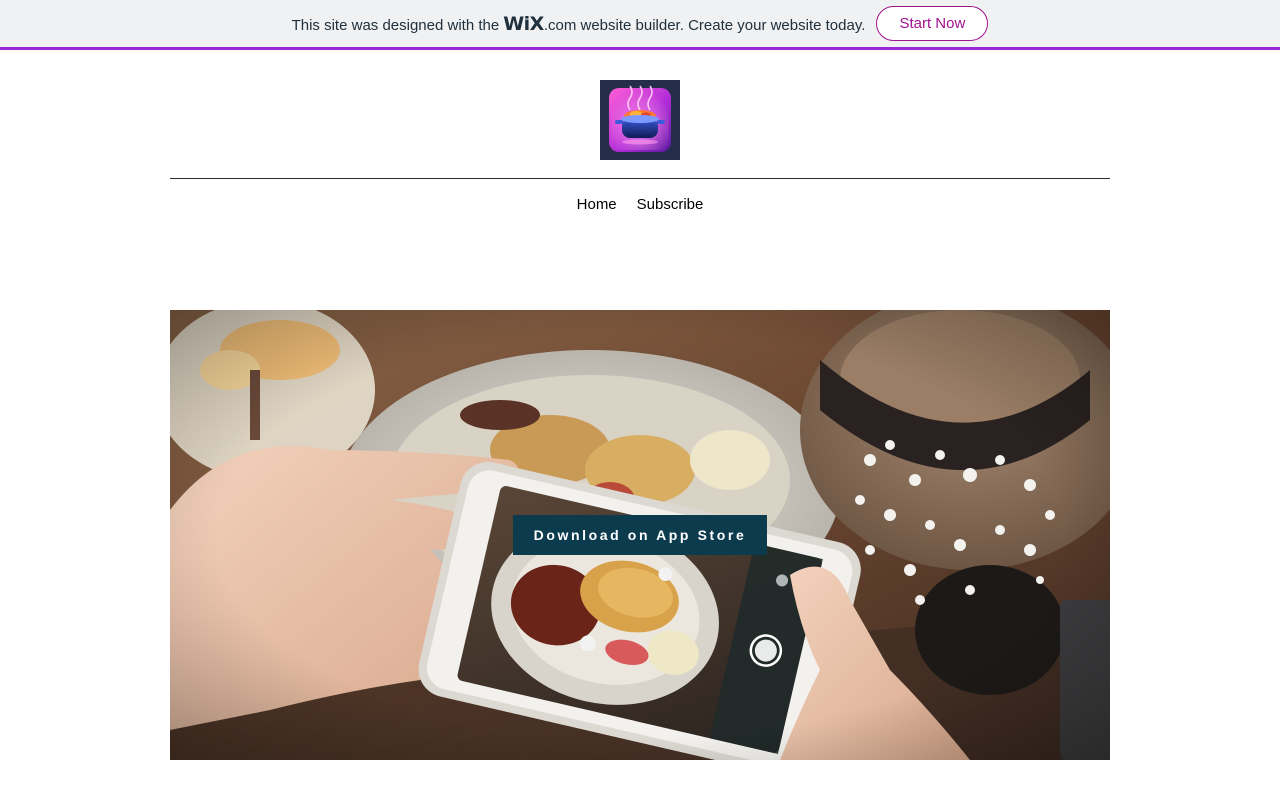 The width and height of the screenshot is (1280, 800). I want to click on download-app-store-button: Download on App Store, so click(640, 535).